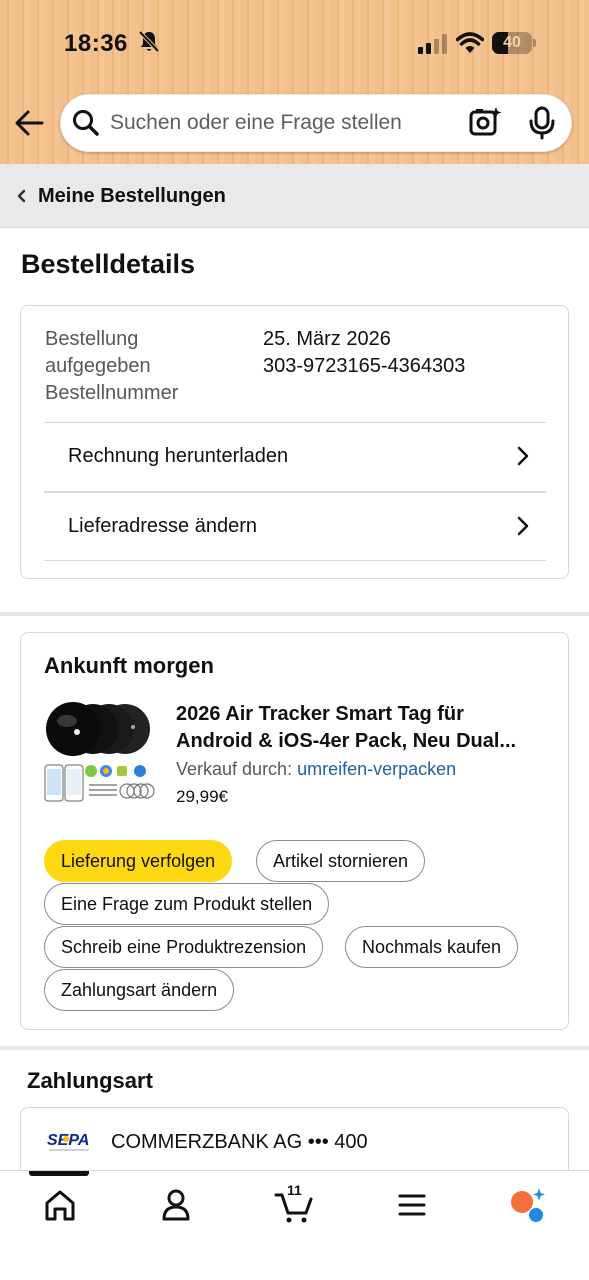 The image size is (589, 1280). Describe the element at coordinates (187, 904) in the screenshot. I see `ask-question-button: Eine Frage zum Produkt stellen` at that location.